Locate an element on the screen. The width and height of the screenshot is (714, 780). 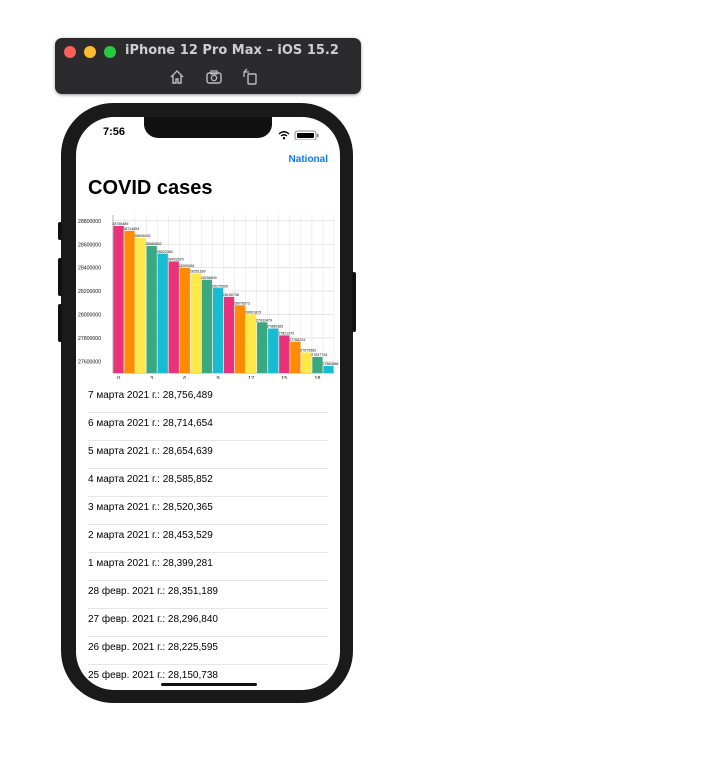
bar-value-label: 28654639 is located at coordinates (143, 236).